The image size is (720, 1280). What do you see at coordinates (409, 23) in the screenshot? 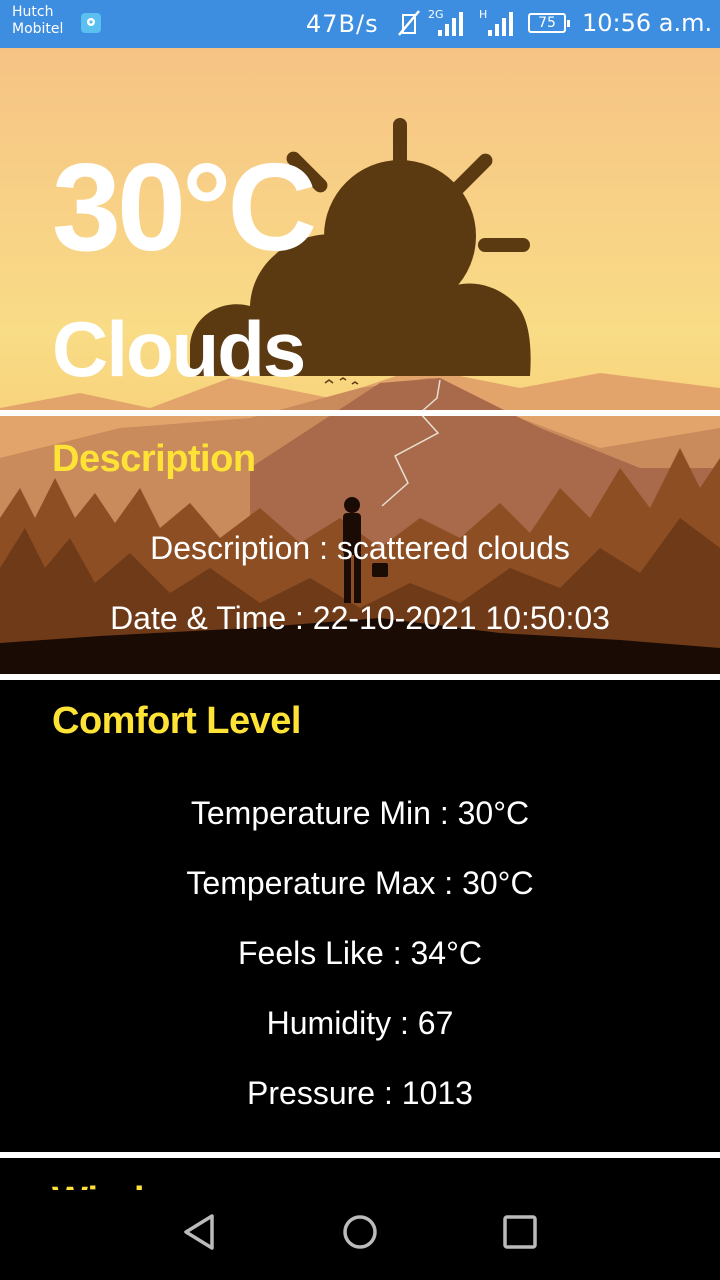
I see `vibrate-icon` at bounding box center [409, 23].